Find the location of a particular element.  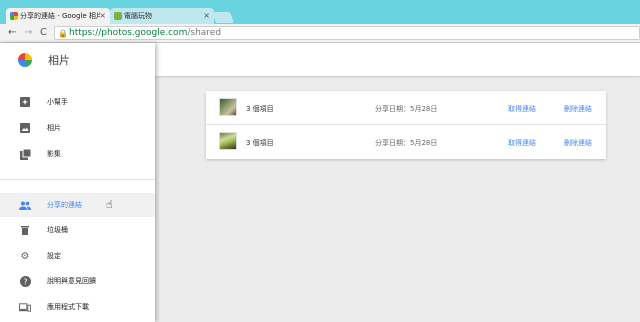

trash-icon is located at coordinates (25, 230).